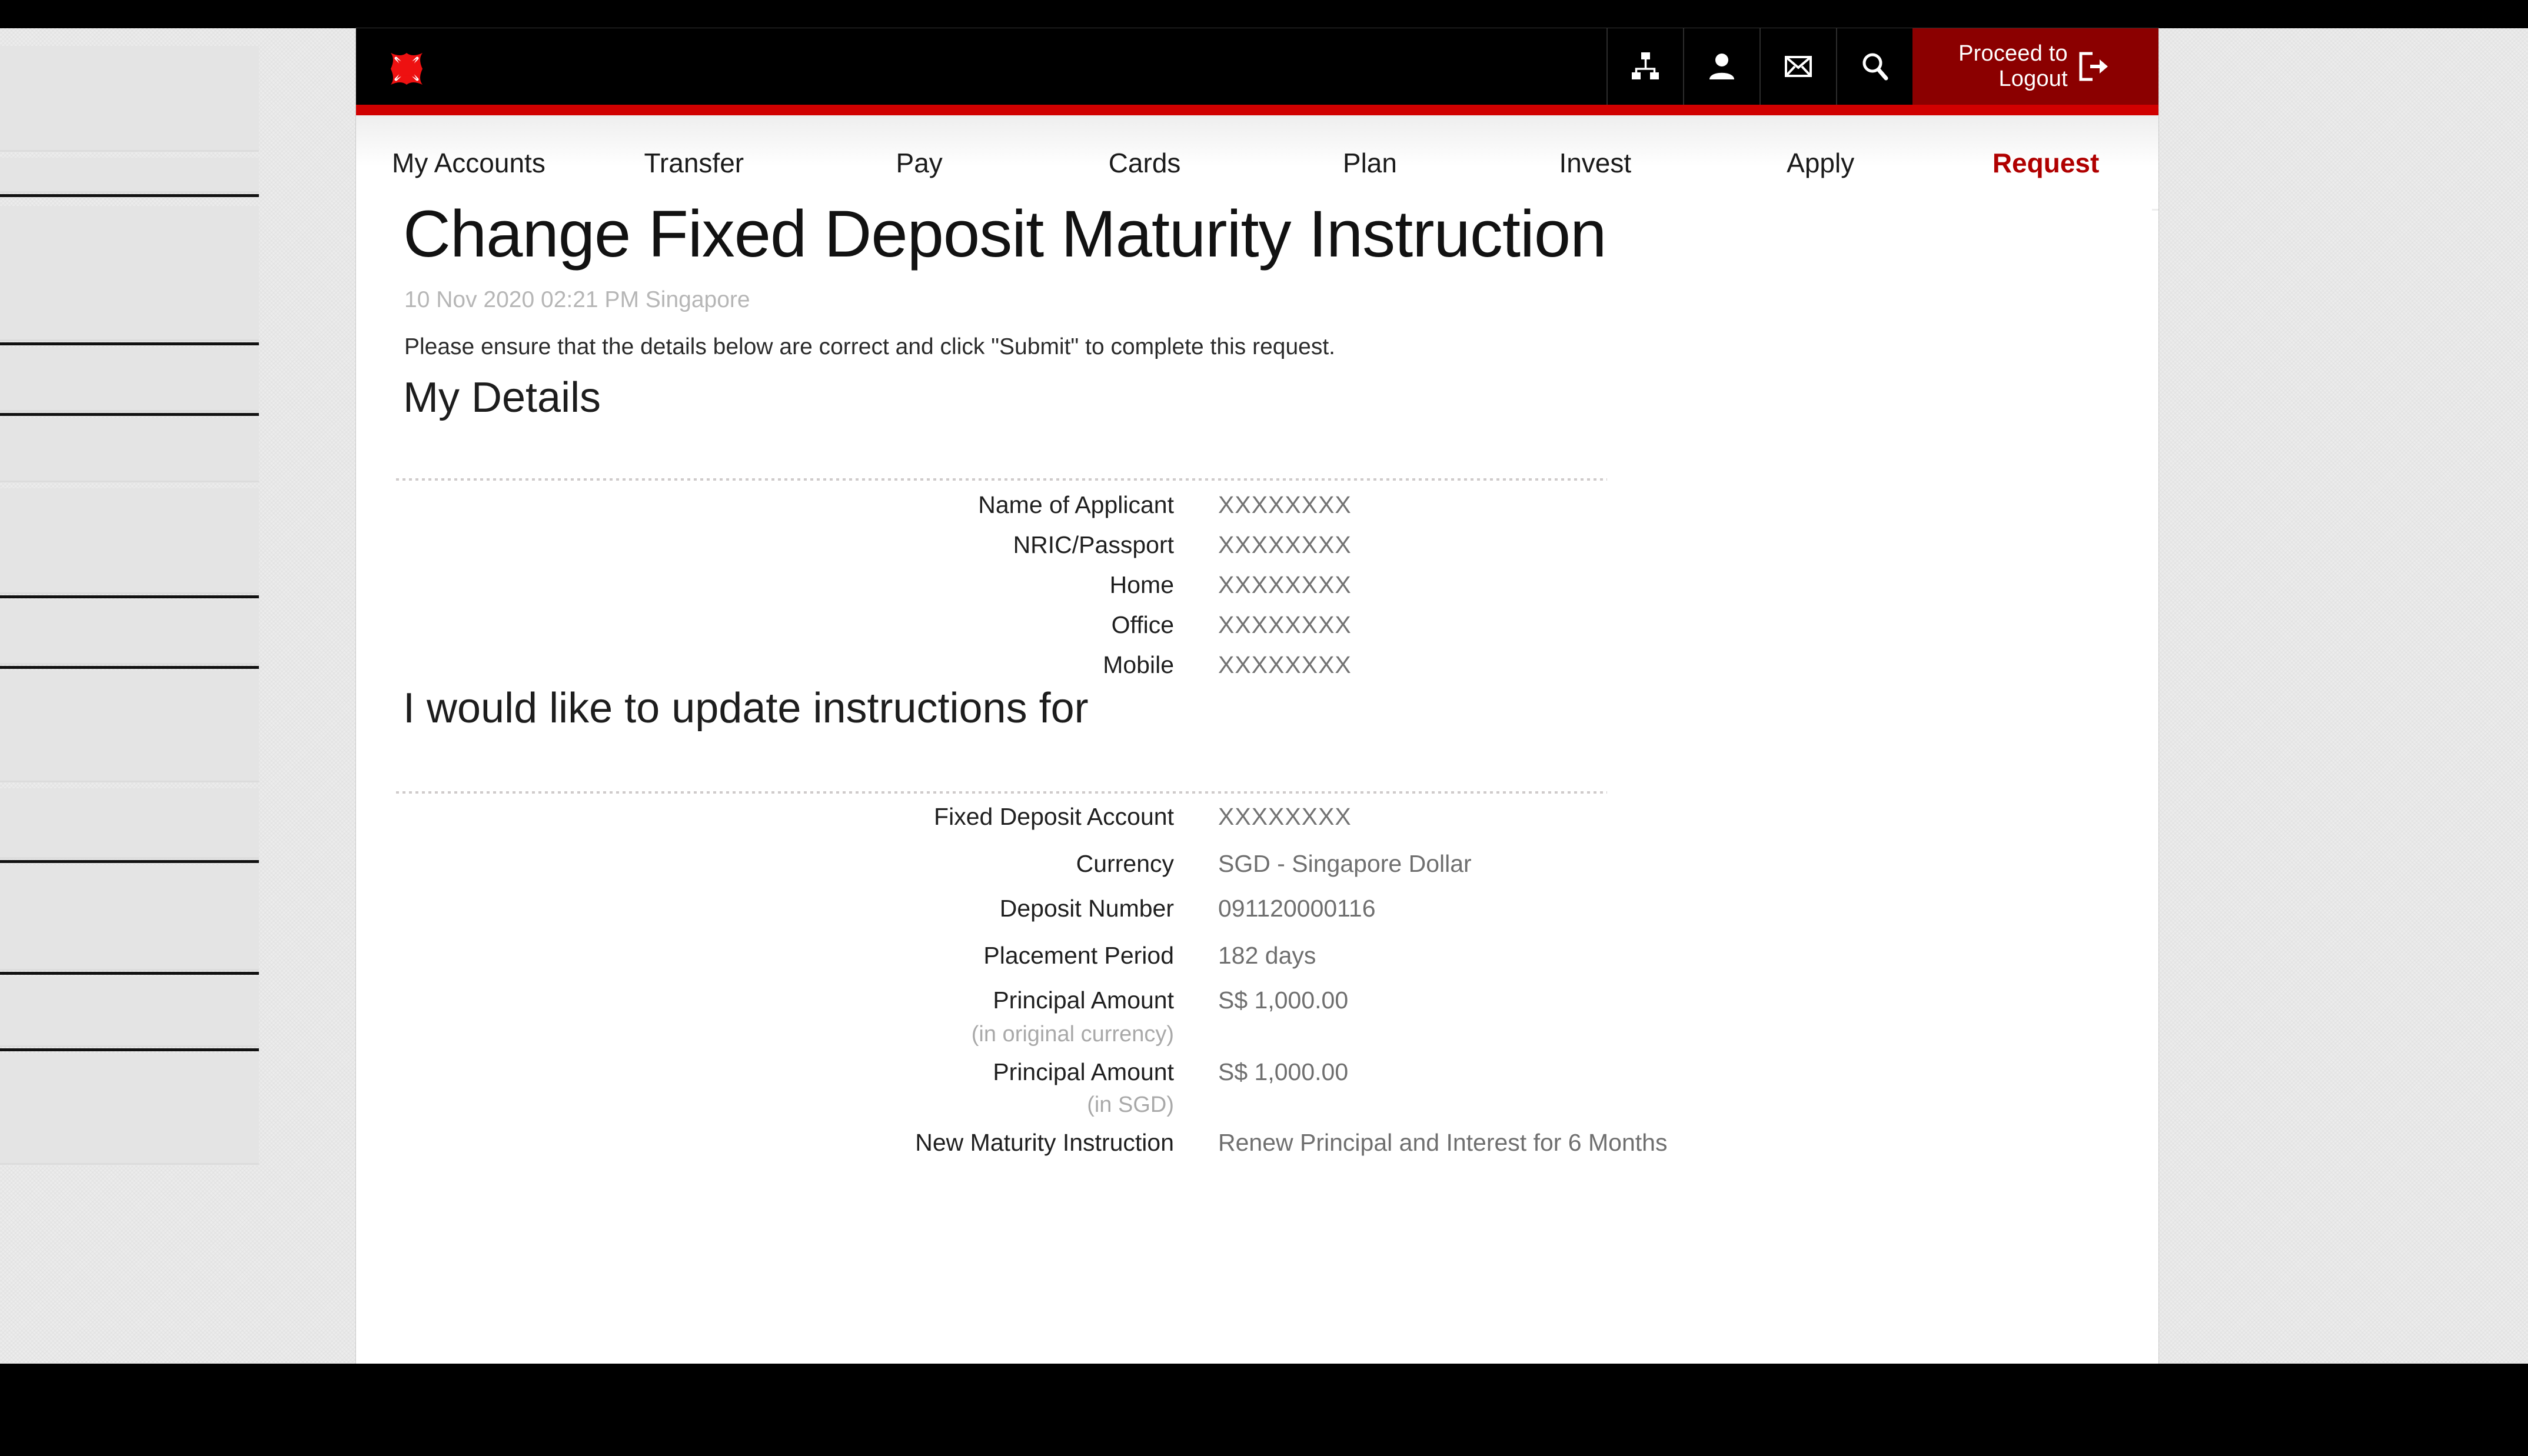 The height and width of the screenshot is (1456, 2528). What do you see at coordinates (1142, 624) in the screenshot?
I see `field-label: Office` at bounding box center [1142, 624].